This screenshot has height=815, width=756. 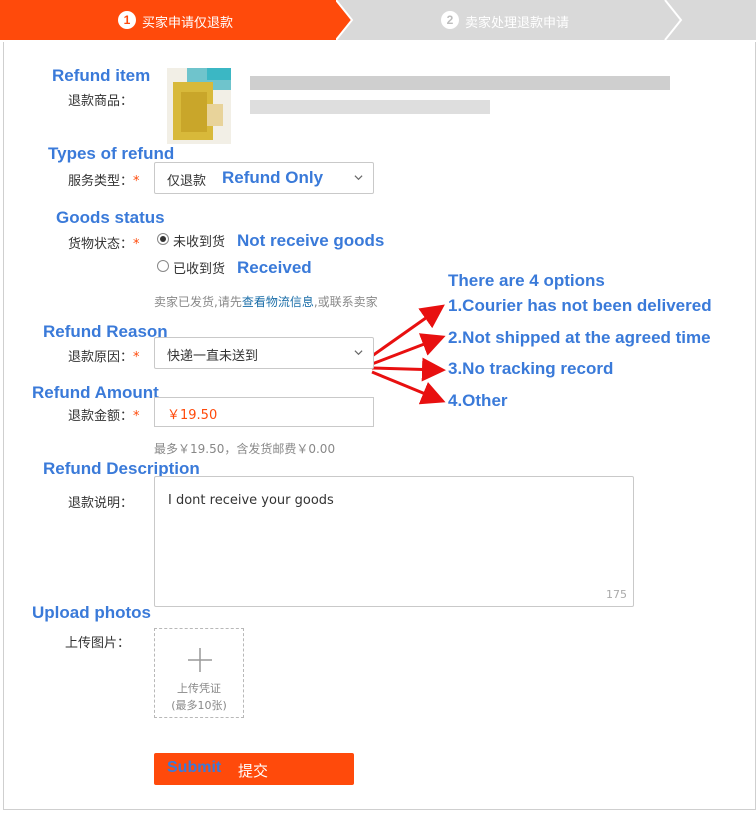 What do you see at coordinates (101, 244) in the screenshot?
I see `goods-status-label-text: 货物状态：` at bounding box center [101, 244].